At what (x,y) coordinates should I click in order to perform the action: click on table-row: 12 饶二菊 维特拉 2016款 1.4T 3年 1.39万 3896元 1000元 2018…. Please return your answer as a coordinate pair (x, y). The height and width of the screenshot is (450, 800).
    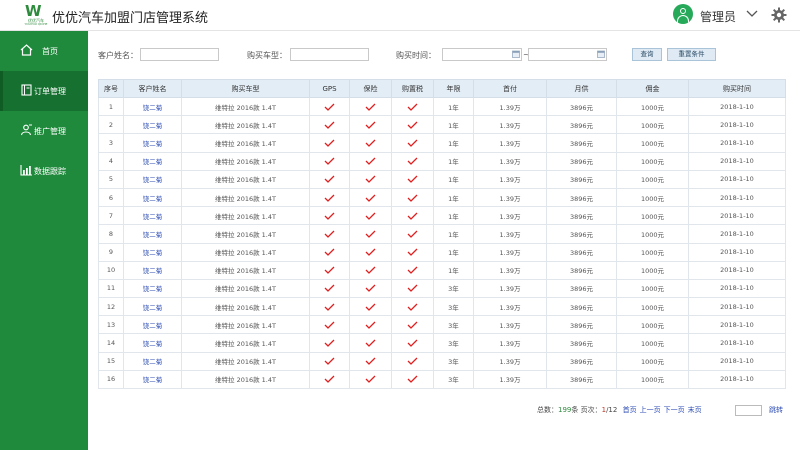
    Looking at the image, I should click on (442, 307).